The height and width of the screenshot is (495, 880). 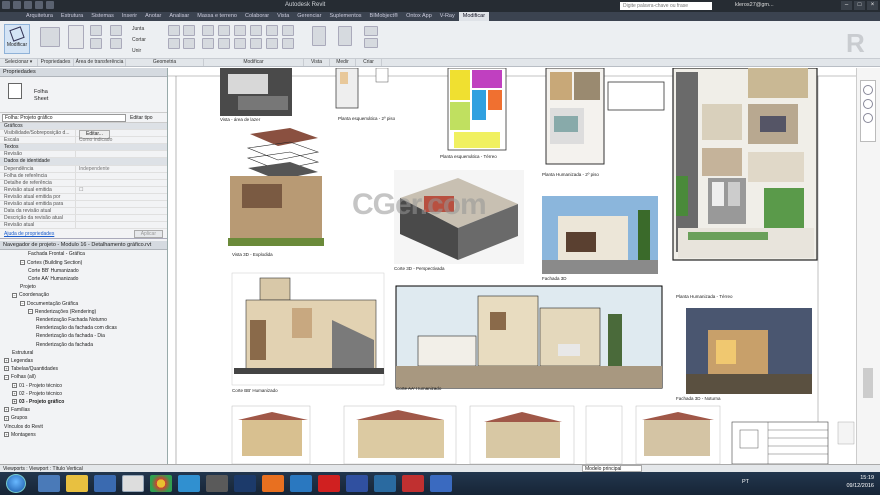 What do you see at coordinates (129, 16) in the screenshot?
I see `ribbon-tab-3: Inserir` at bounding box center [129, 16].